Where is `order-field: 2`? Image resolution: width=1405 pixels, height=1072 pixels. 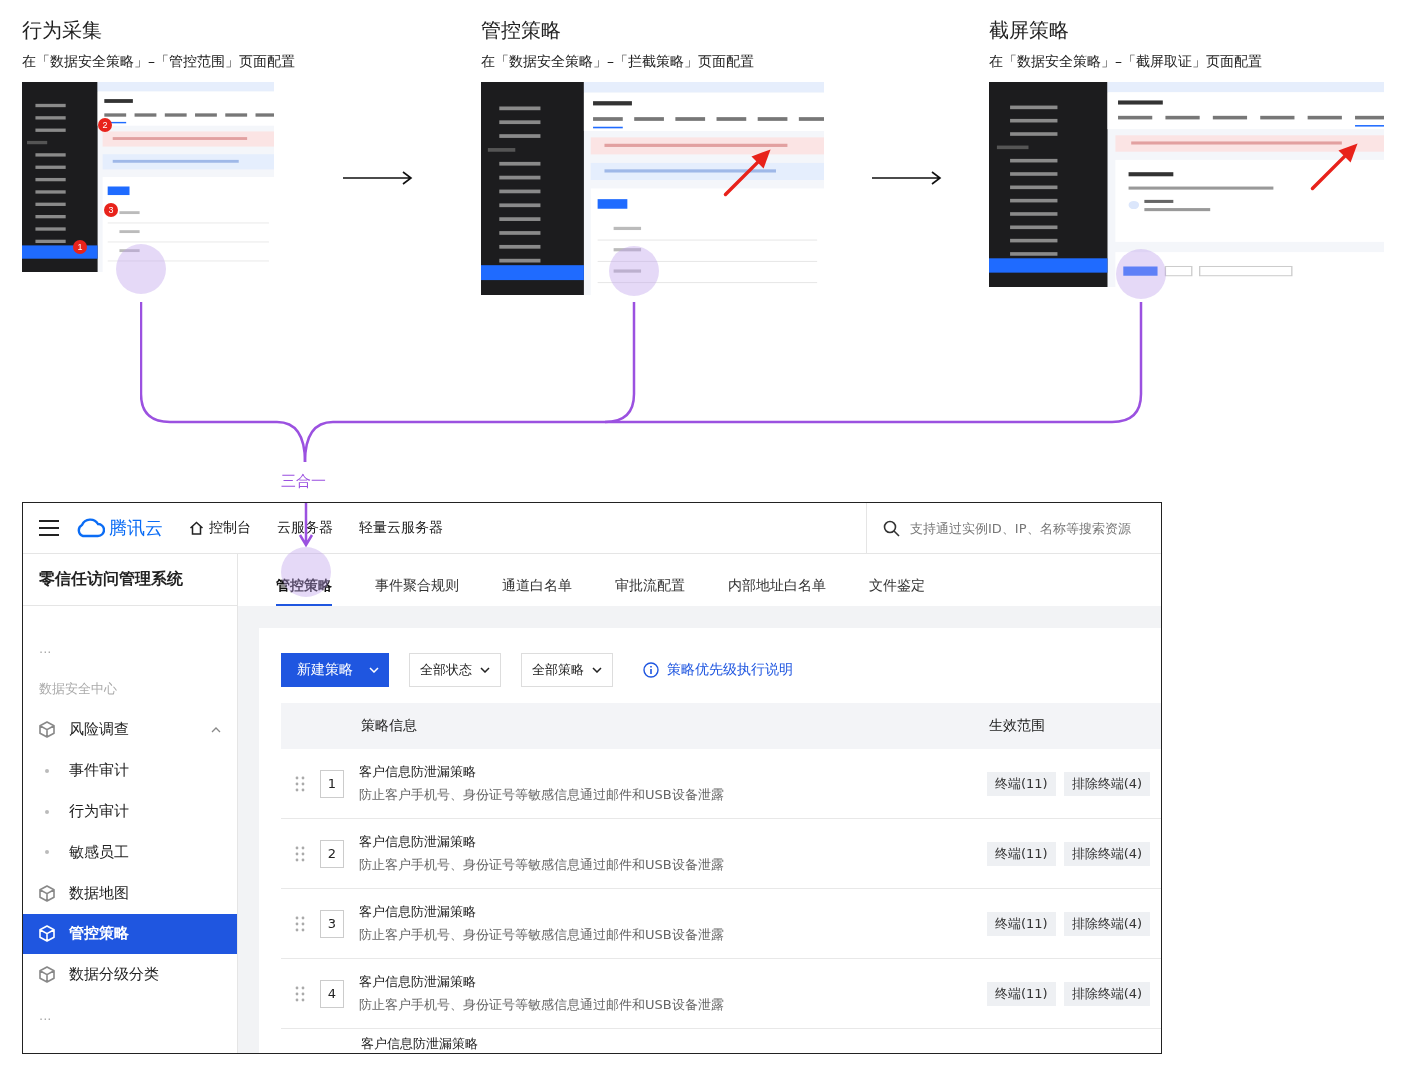 order-field: 2 is located at coordinates (332, 853).